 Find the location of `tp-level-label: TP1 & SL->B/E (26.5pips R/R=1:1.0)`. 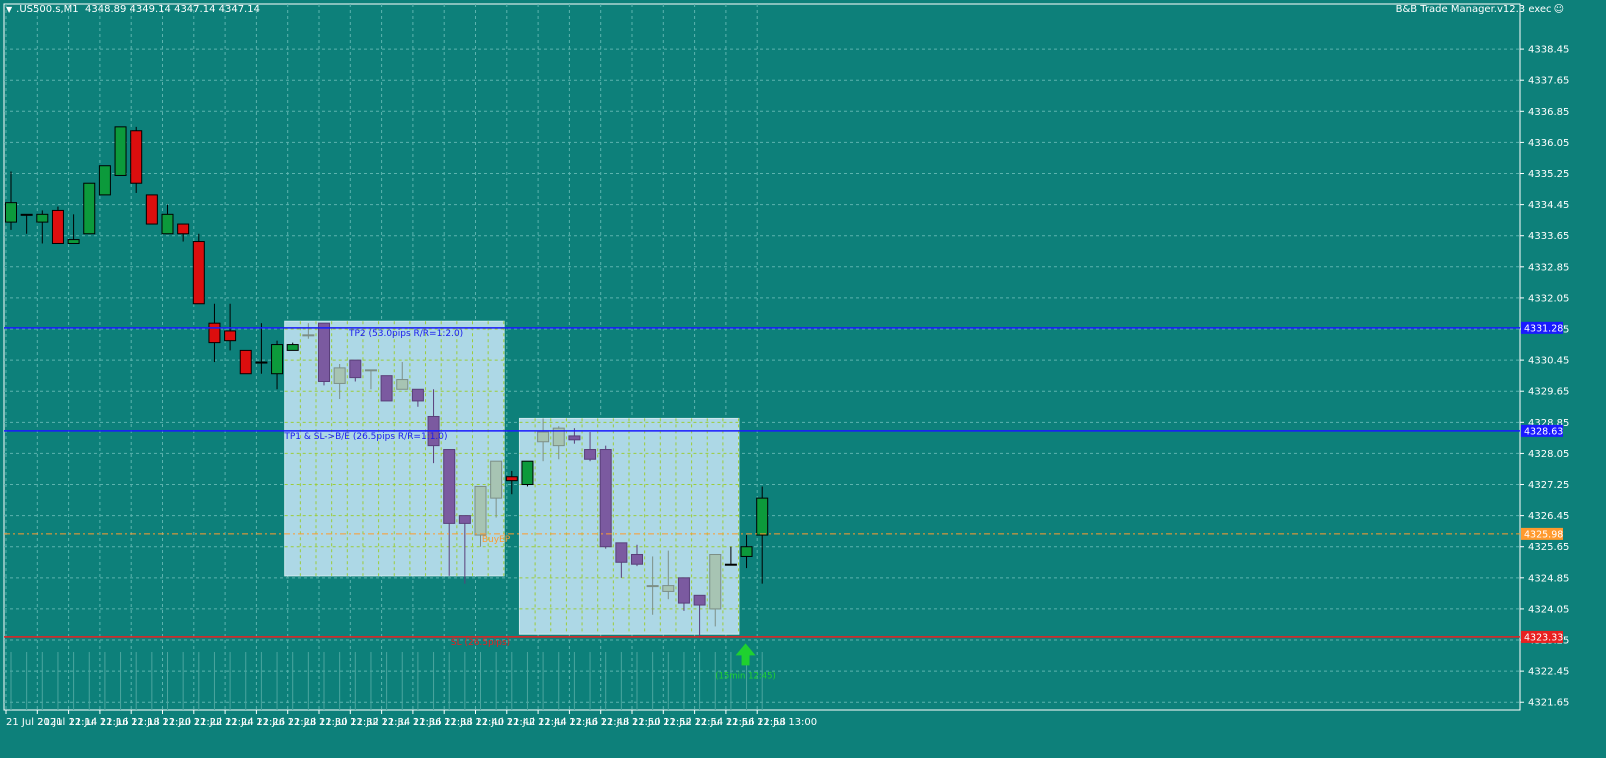

tp-level-label: TP1 & SL->B/E (26.5pips R/R=1:1.0) is located at coordinates (365, 437).